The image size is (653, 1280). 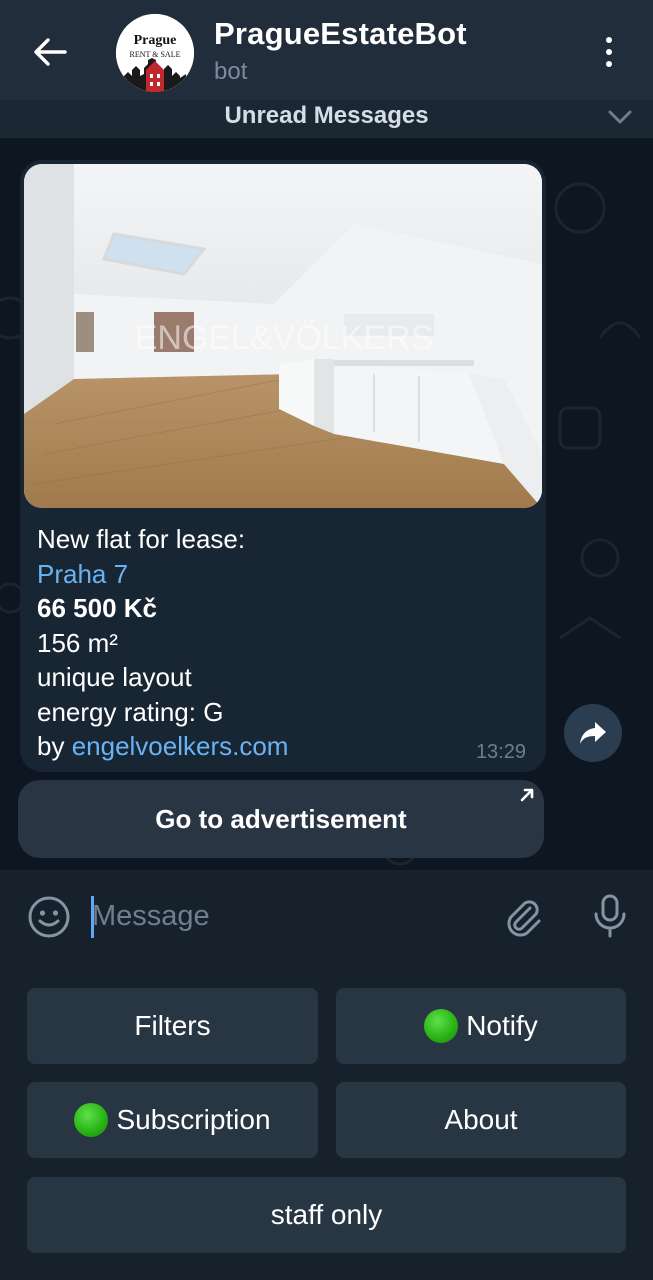 I want to click on source-prefix: by, so click(x=54, y=746).